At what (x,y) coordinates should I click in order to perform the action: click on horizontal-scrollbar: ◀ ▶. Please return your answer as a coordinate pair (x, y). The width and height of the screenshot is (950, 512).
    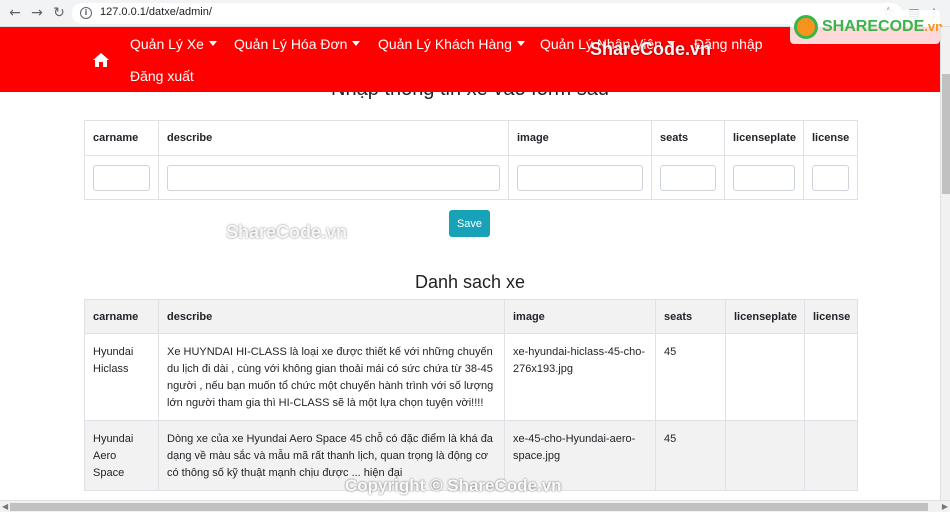
    Looking at the image, I should click on (475, 506).